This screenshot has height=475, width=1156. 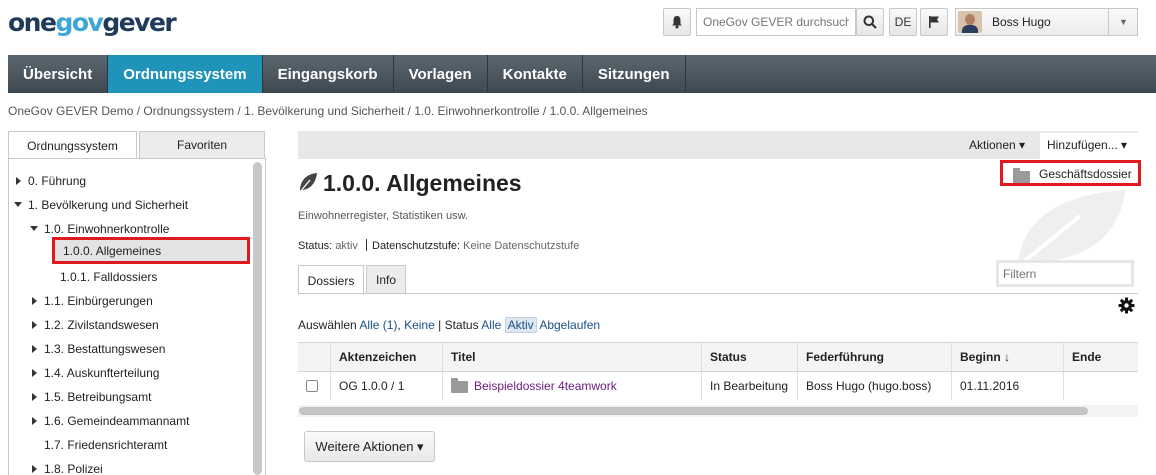 I want to click on tree-item-1-2-zivilstandswesen: 1.2. Zivilstandswesen, so click(x=101, y=325).